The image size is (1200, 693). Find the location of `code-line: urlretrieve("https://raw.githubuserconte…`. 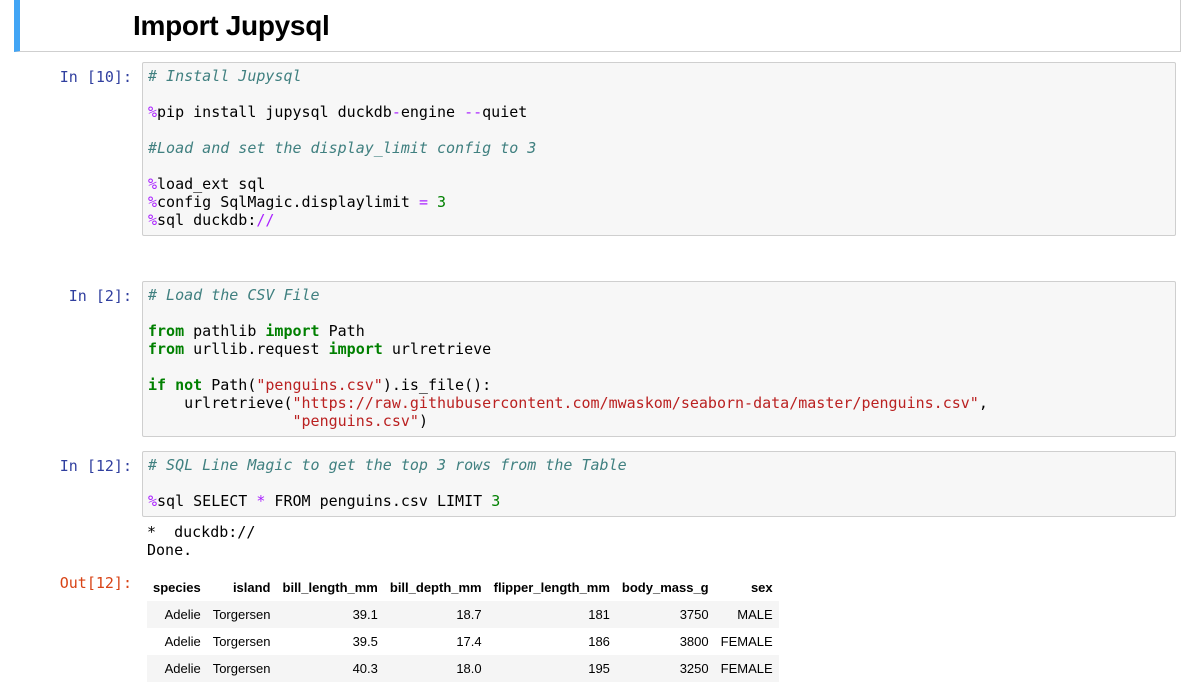

code-line: urlretrieve("https://raw.githubuserconte… is located at coordinates (659, 403).